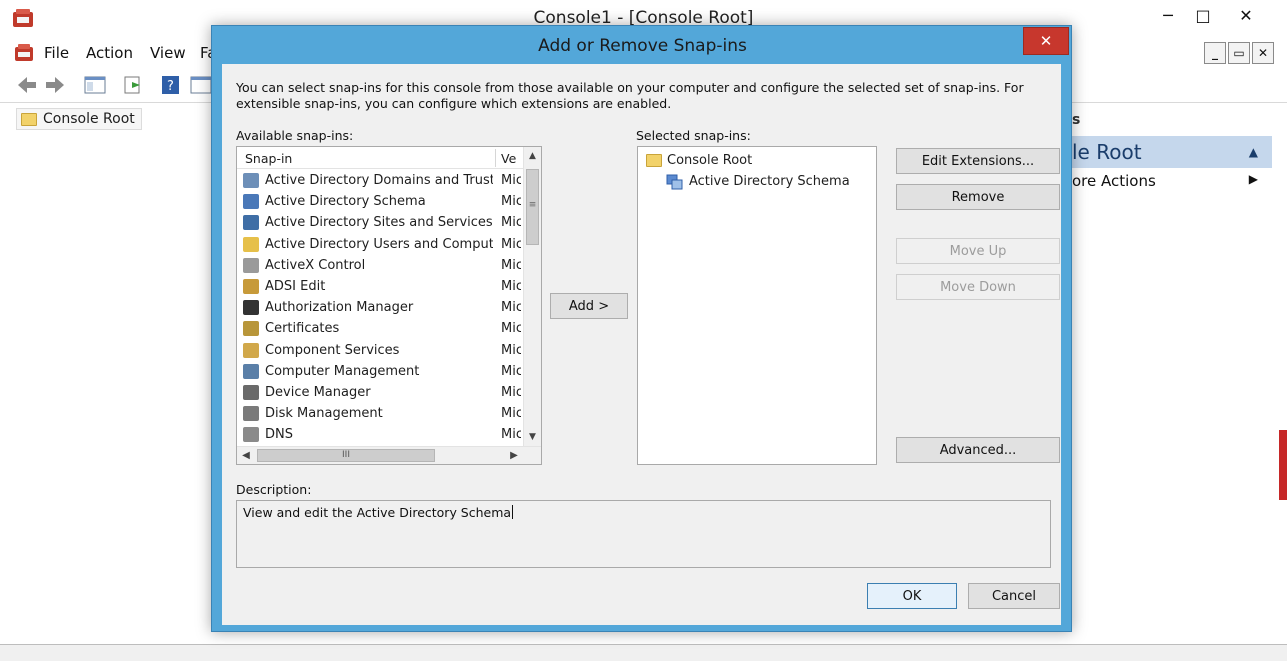 This screenshot has width=1287, height=661. Describe the element at coordinates (693, 135) in the screenshot. I see `selected-snapins-label: Selected snap-ins:` at that location.